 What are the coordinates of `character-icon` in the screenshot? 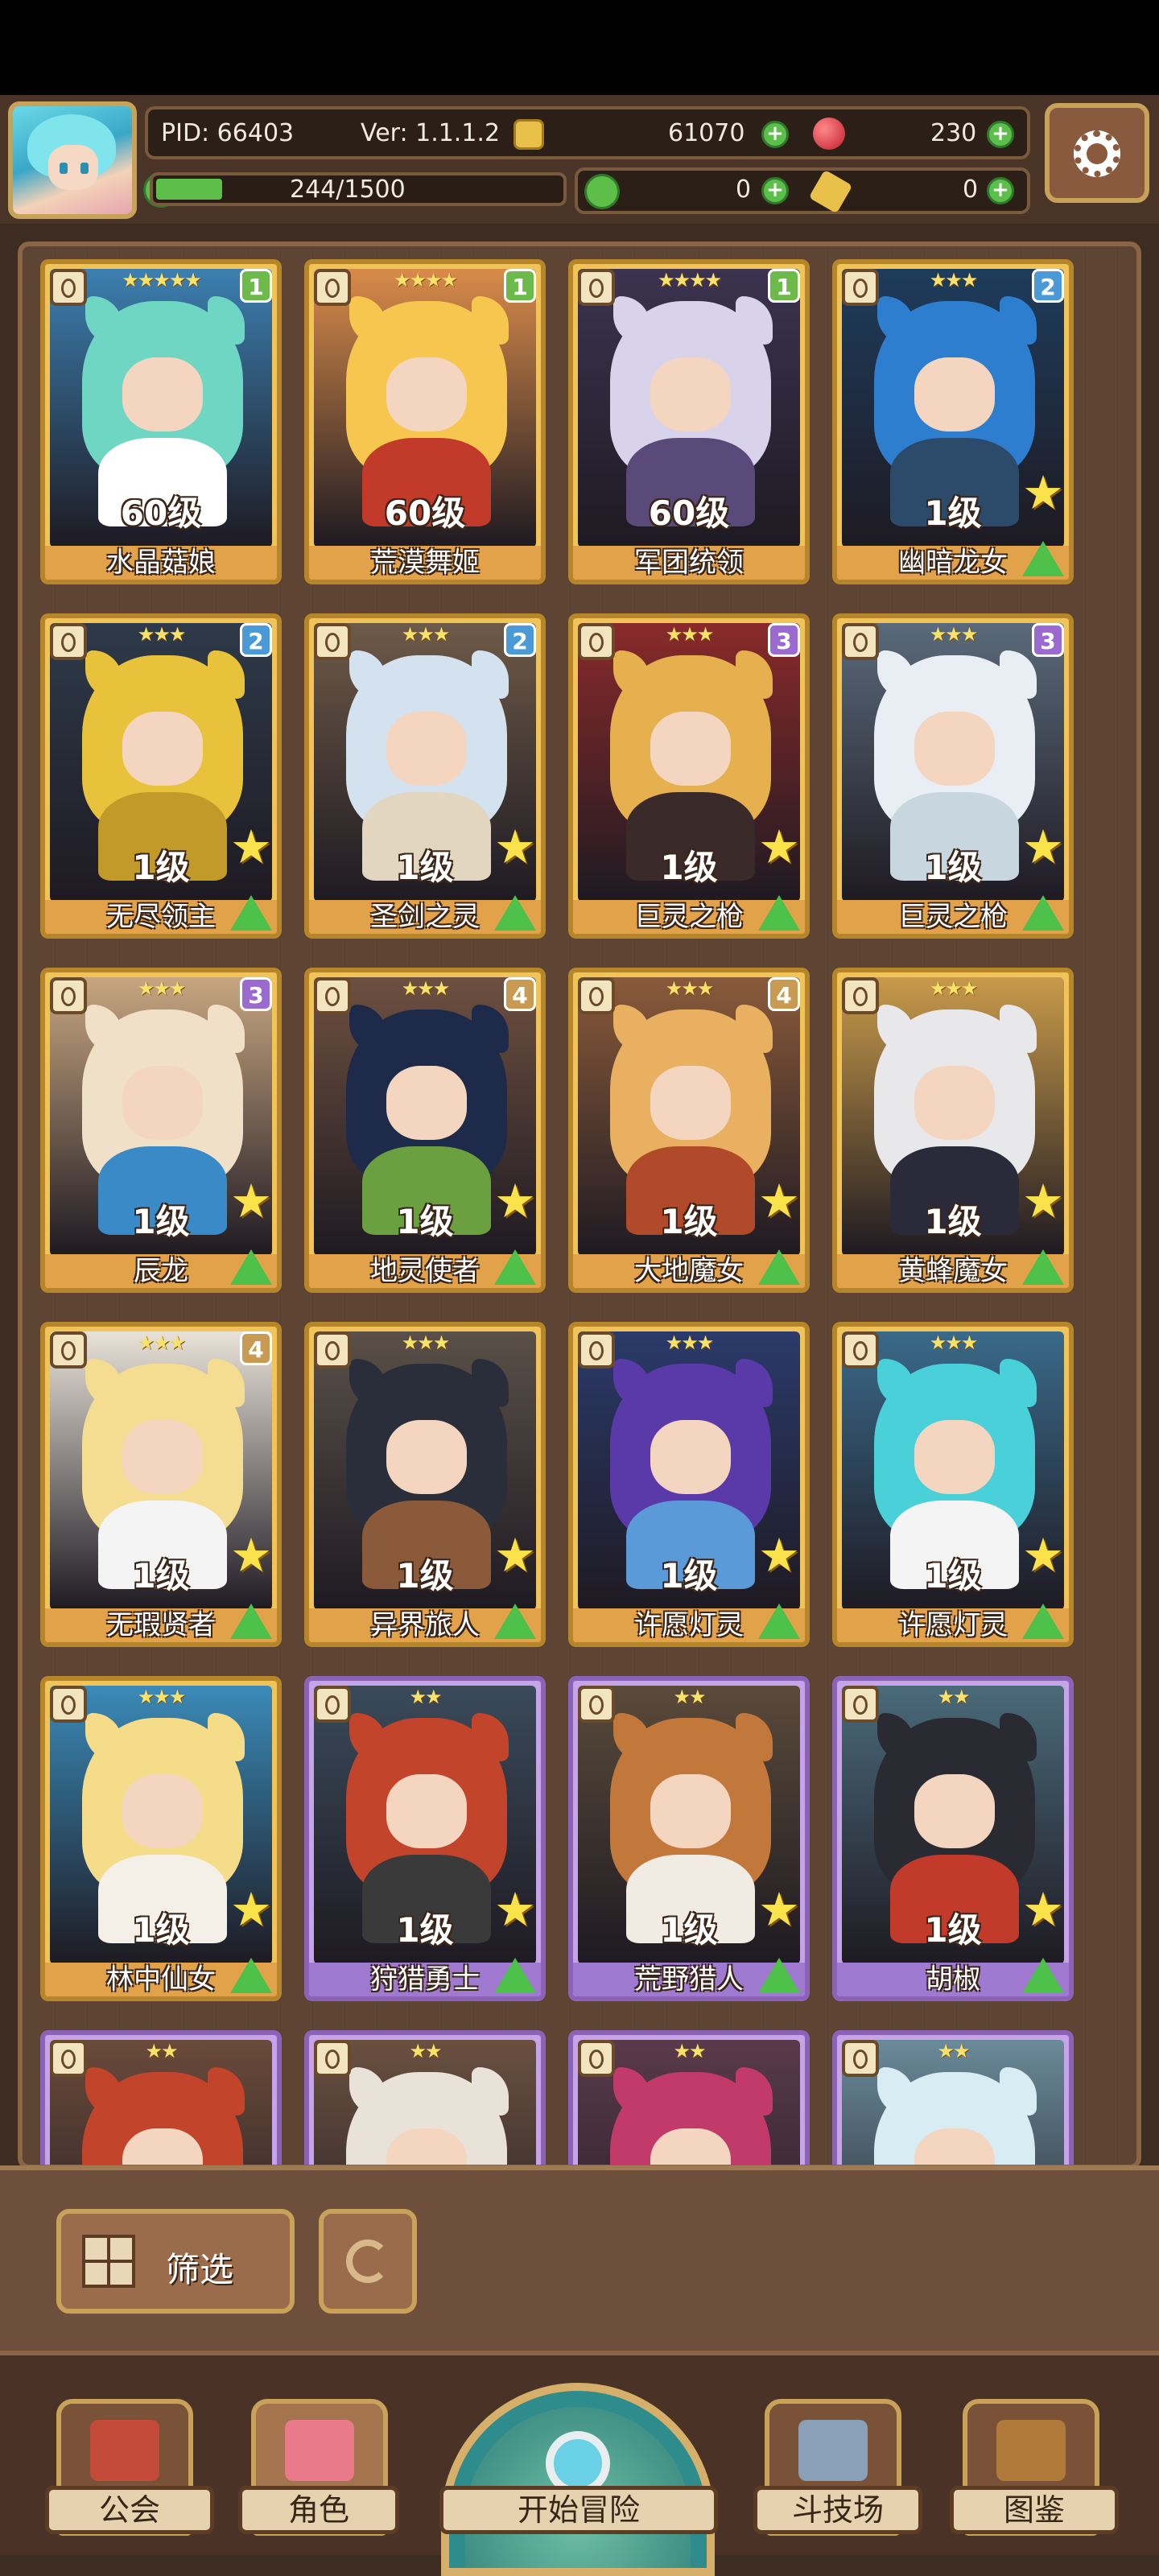 It's located at (319, 2450).